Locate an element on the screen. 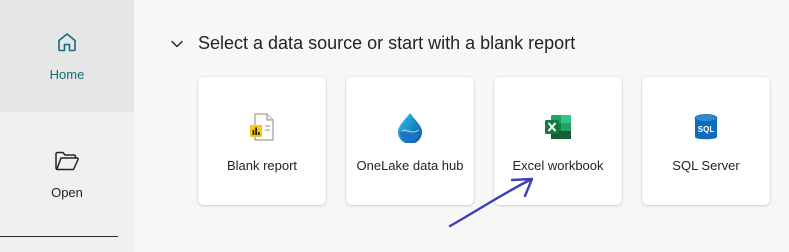 This screenshot has width=789, height=252. nav-open-label: Open is located at coordinates (67, 192).